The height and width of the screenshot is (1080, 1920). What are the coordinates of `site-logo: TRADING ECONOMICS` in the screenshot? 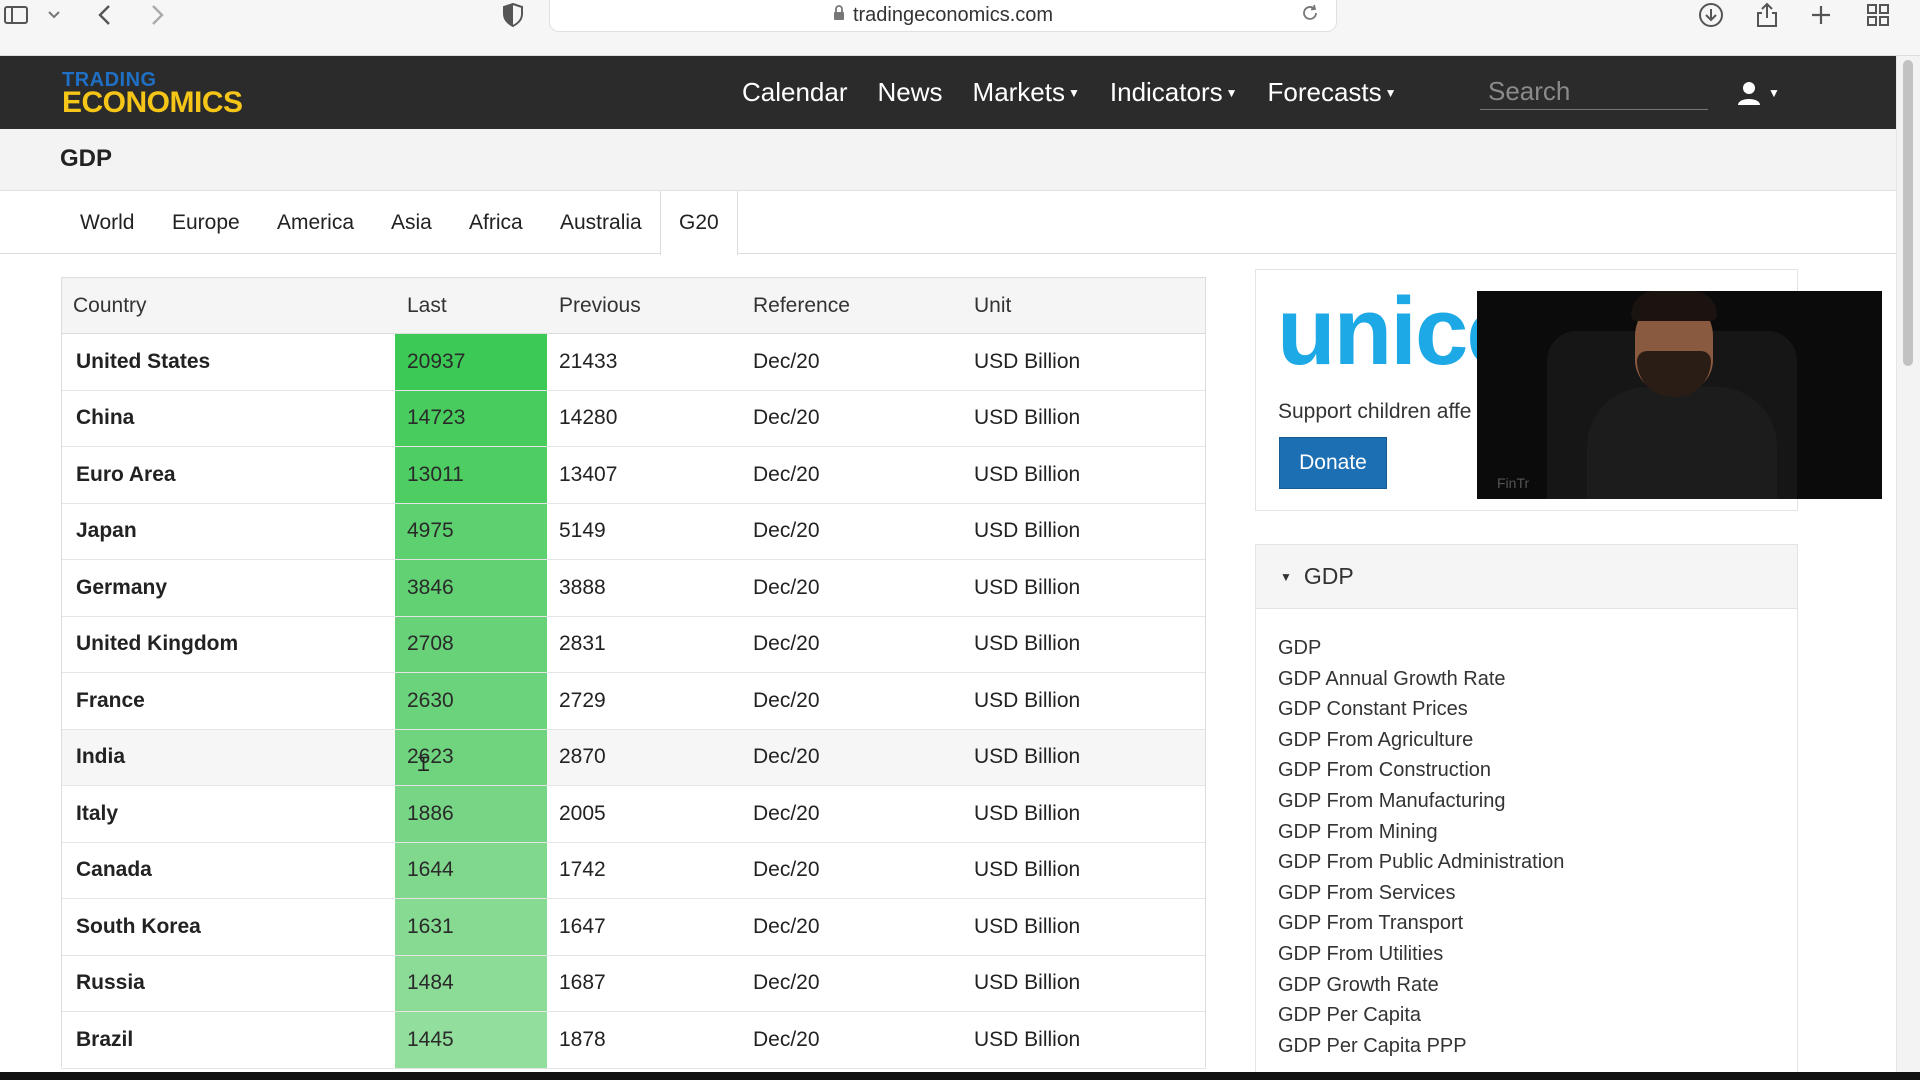 It's located at (162, 94).